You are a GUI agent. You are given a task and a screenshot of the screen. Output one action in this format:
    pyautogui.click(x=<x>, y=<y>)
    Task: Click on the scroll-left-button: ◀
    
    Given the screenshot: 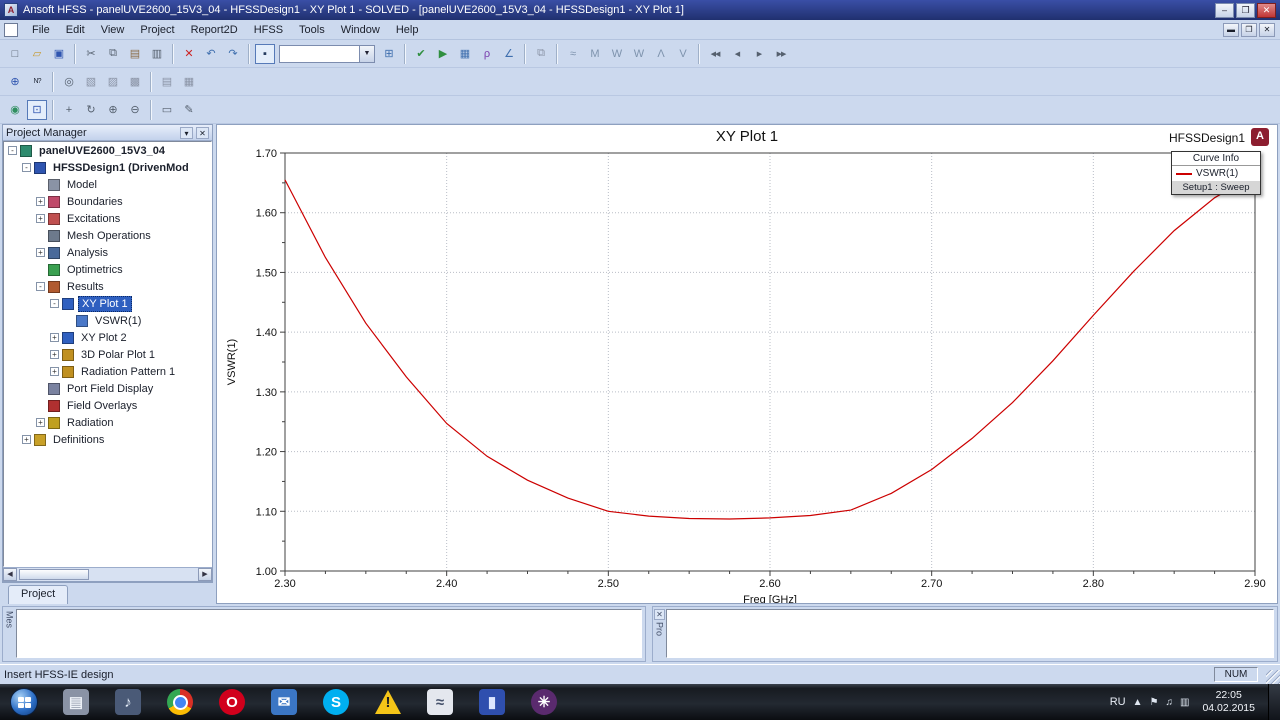 What is the action you would take?
    pyautogui.click(x=10, y=574)
    